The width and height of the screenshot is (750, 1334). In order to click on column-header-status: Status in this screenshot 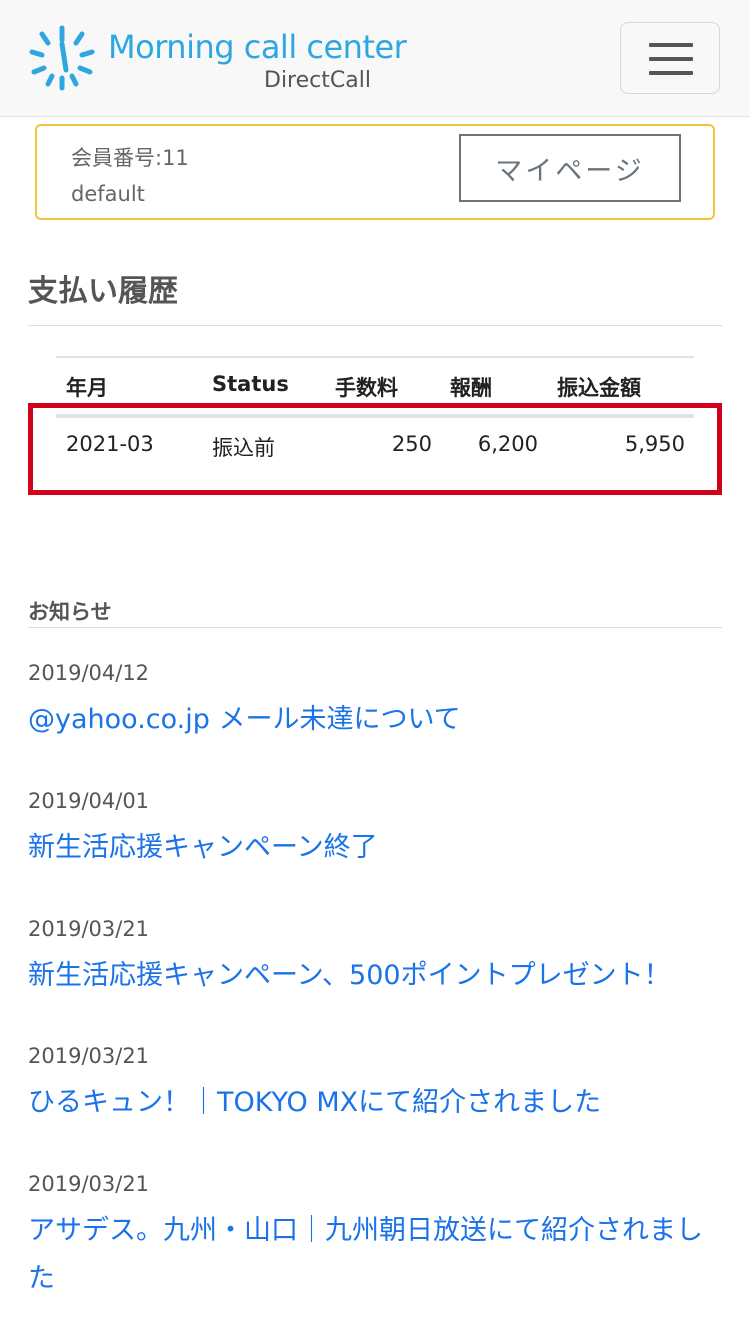, I will do `click(250, 384)`.